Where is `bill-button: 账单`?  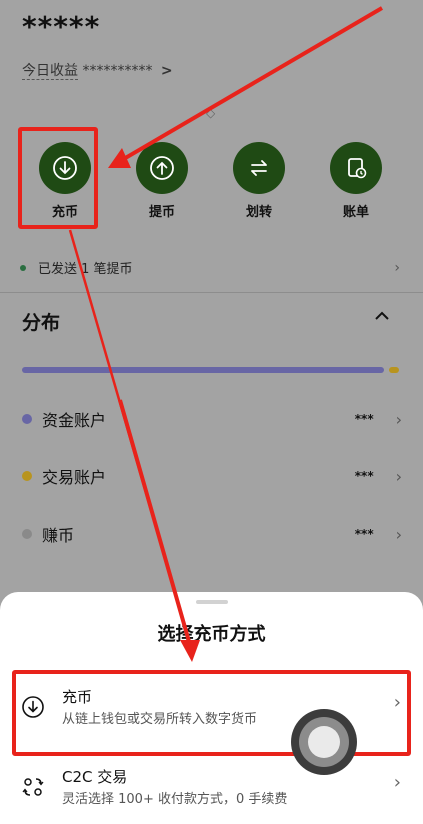
bill-button: 账单 is located at coordinates (356, 181).